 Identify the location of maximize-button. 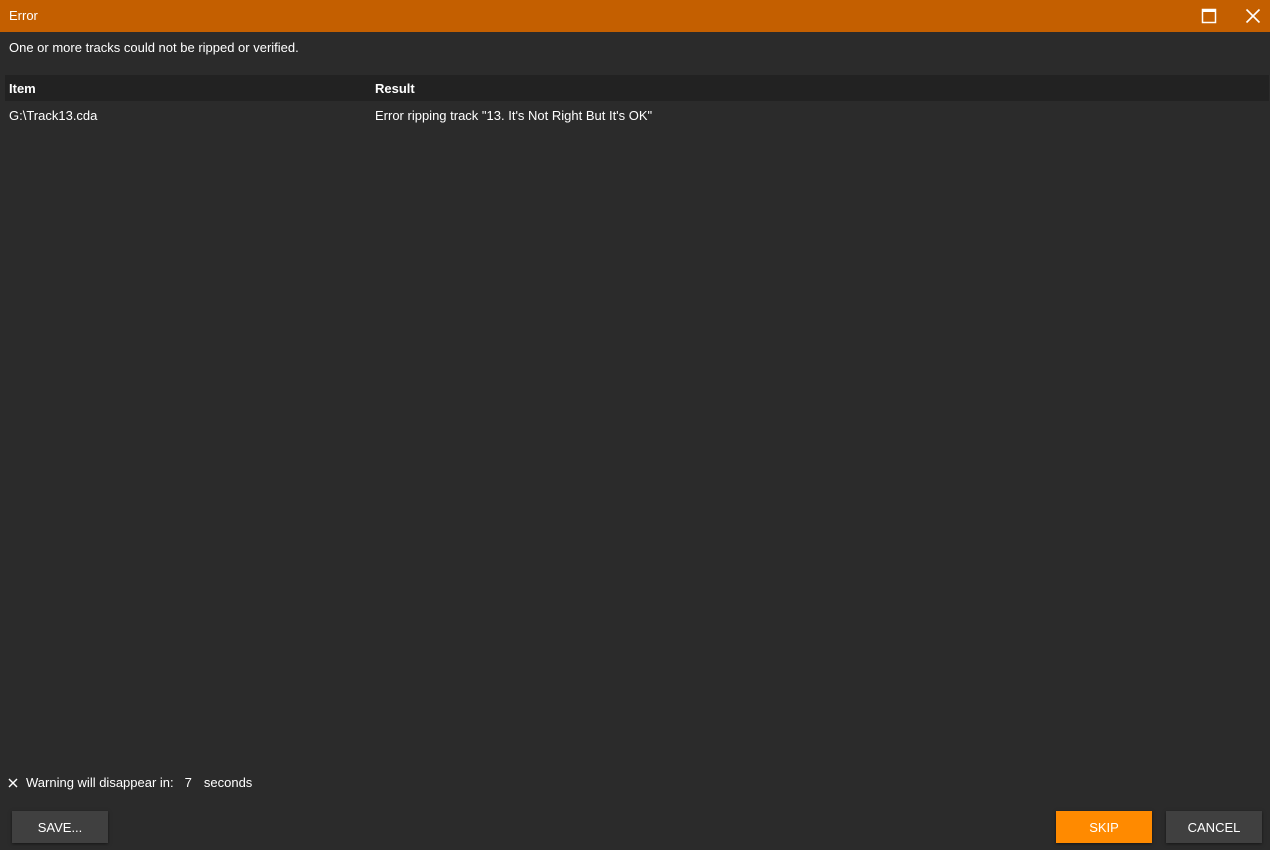
(1209, 16).